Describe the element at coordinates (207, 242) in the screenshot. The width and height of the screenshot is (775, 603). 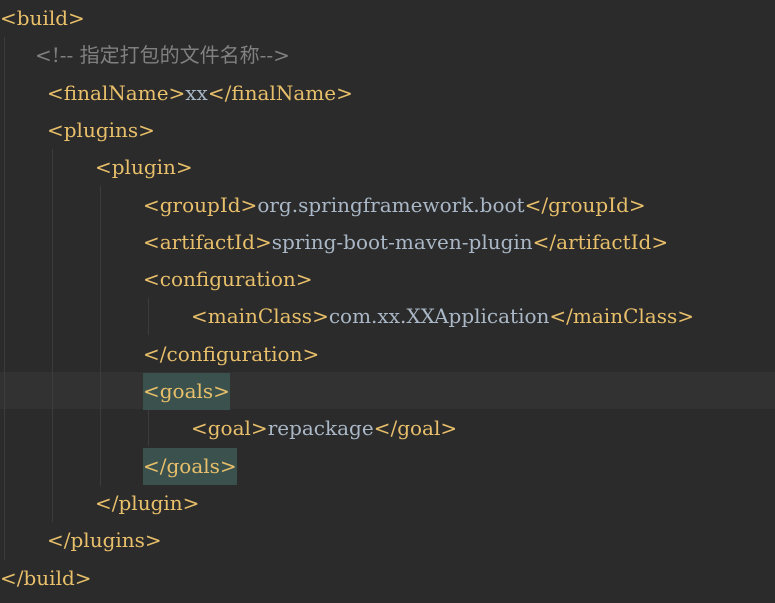
I see `xml-tag: <artifactId>` at that location.